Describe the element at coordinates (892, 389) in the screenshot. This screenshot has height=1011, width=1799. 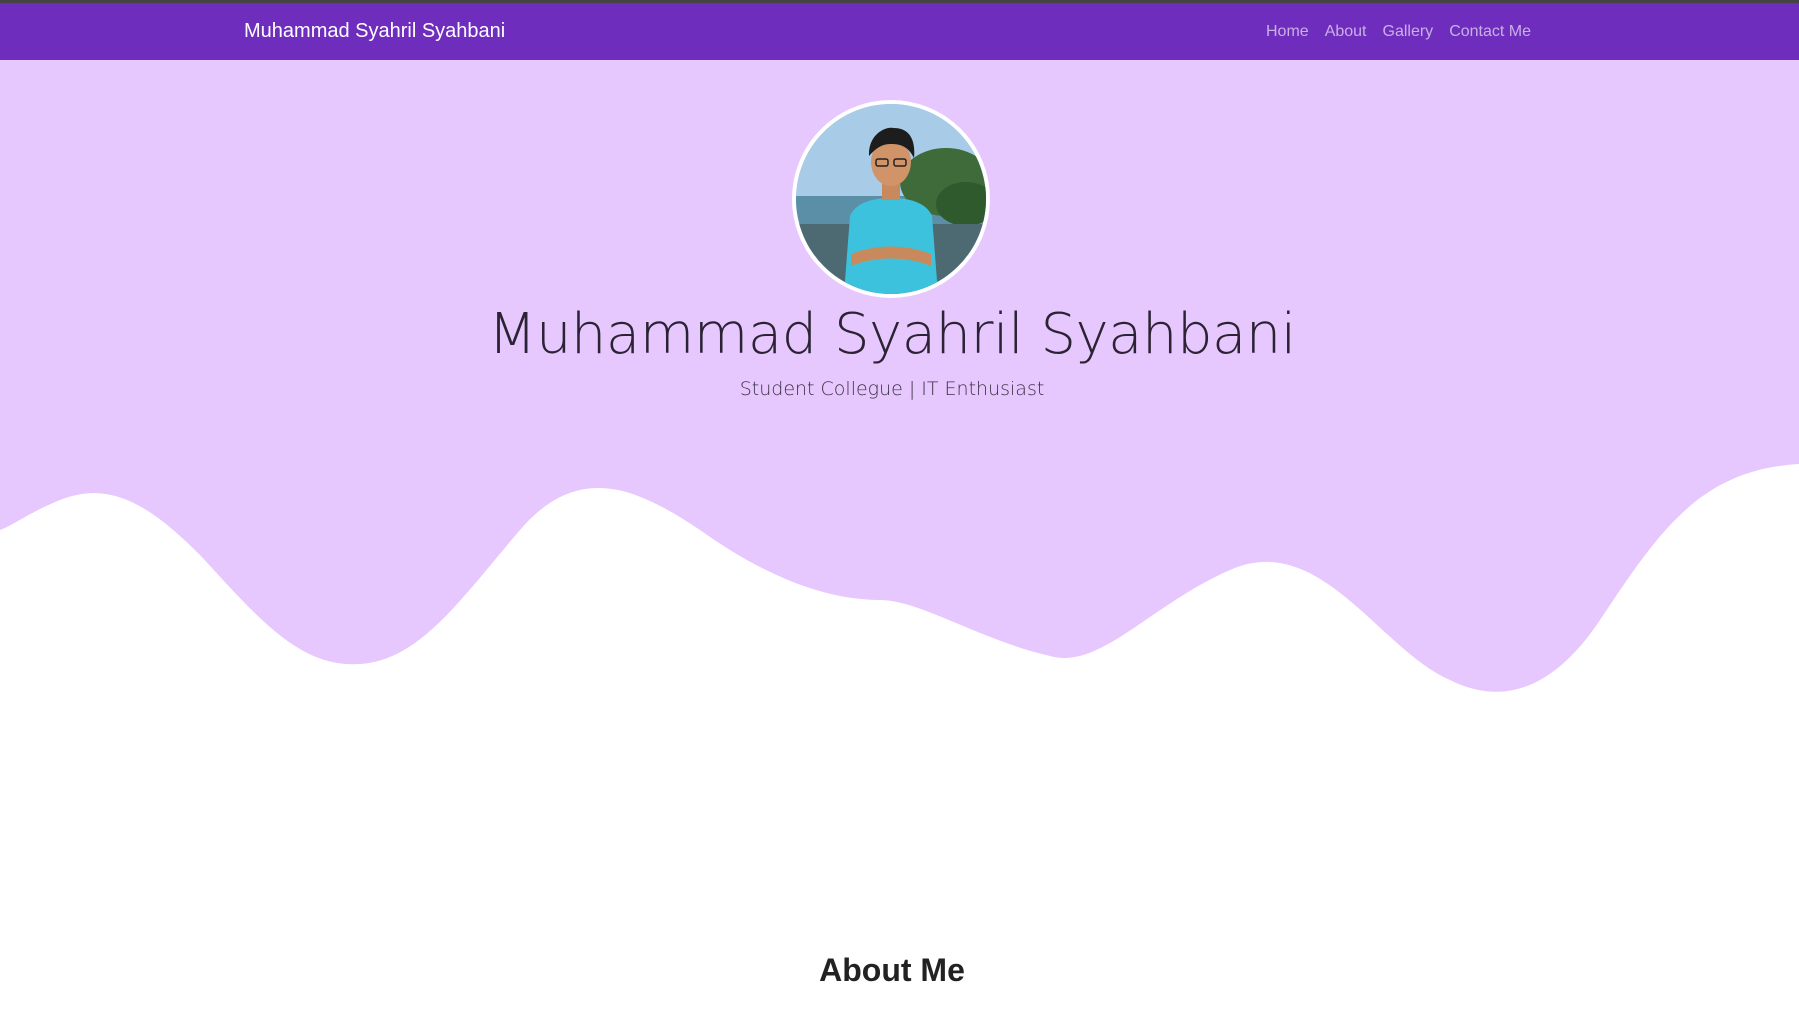
I see `hero-subtitle: Student Collegue | IT Enthusiast` at that location.